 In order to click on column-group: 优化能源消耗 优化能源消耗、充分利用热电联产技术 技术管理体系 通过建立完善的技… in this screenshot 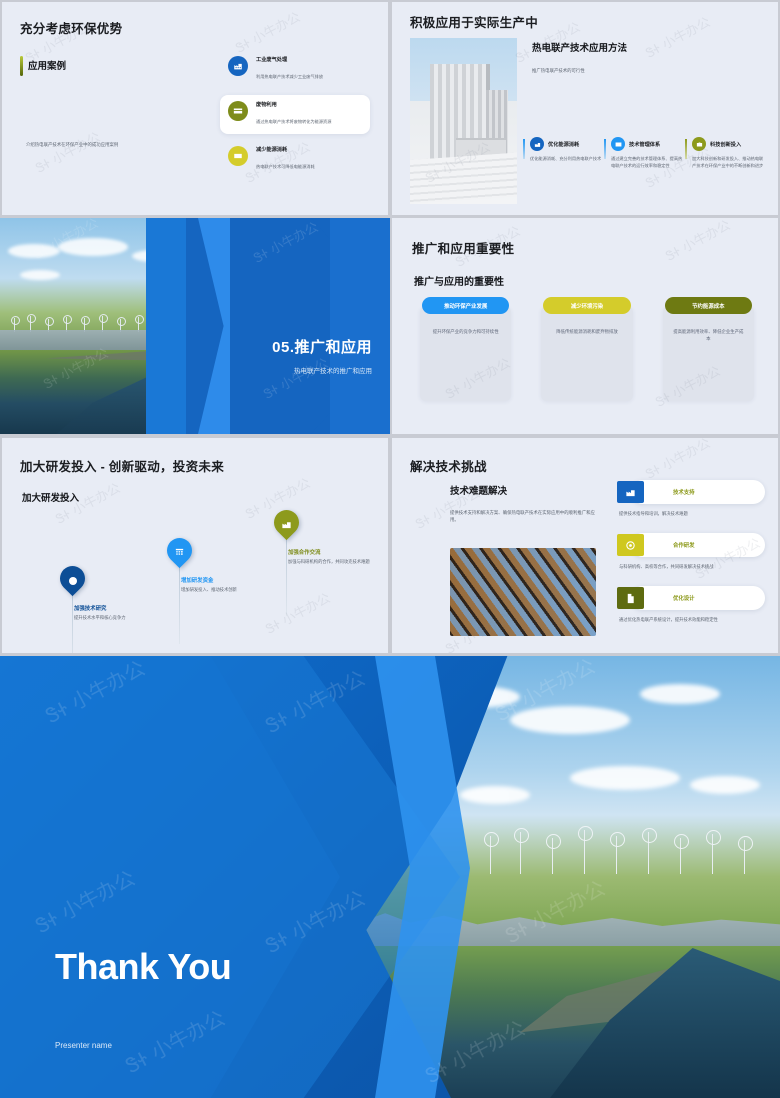, I will do `click(644, 153)`.